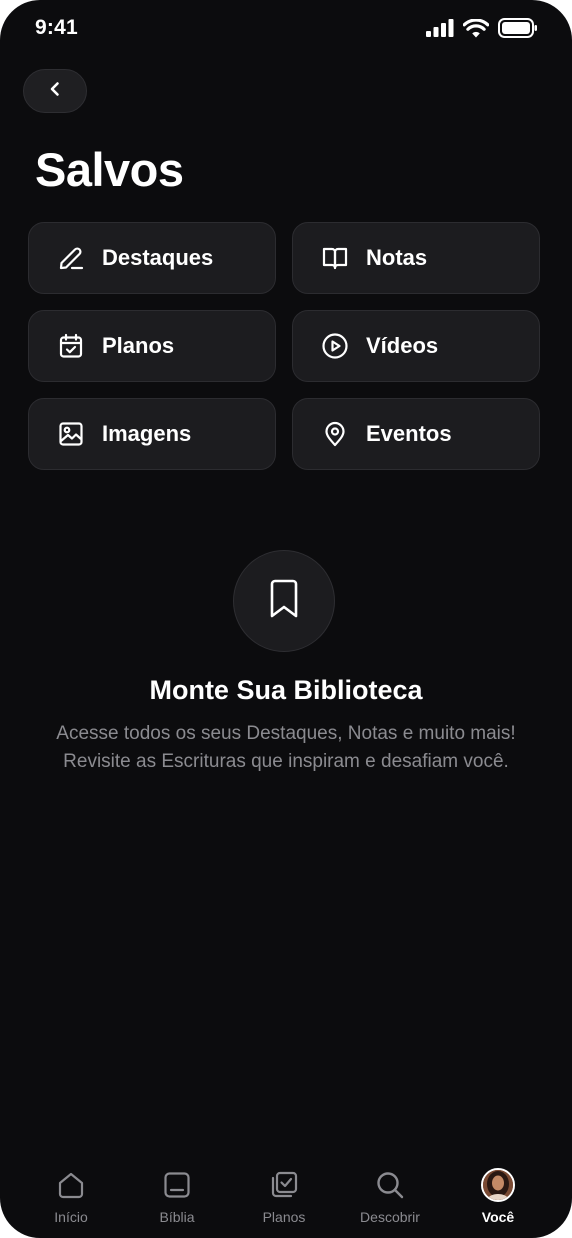 Image resolution: width=572 pixels, height=1238 pixels. What do you see at coordinates (71, 258) in the screenshot?
I see `pen-icon` at bounding box center [71, 258].